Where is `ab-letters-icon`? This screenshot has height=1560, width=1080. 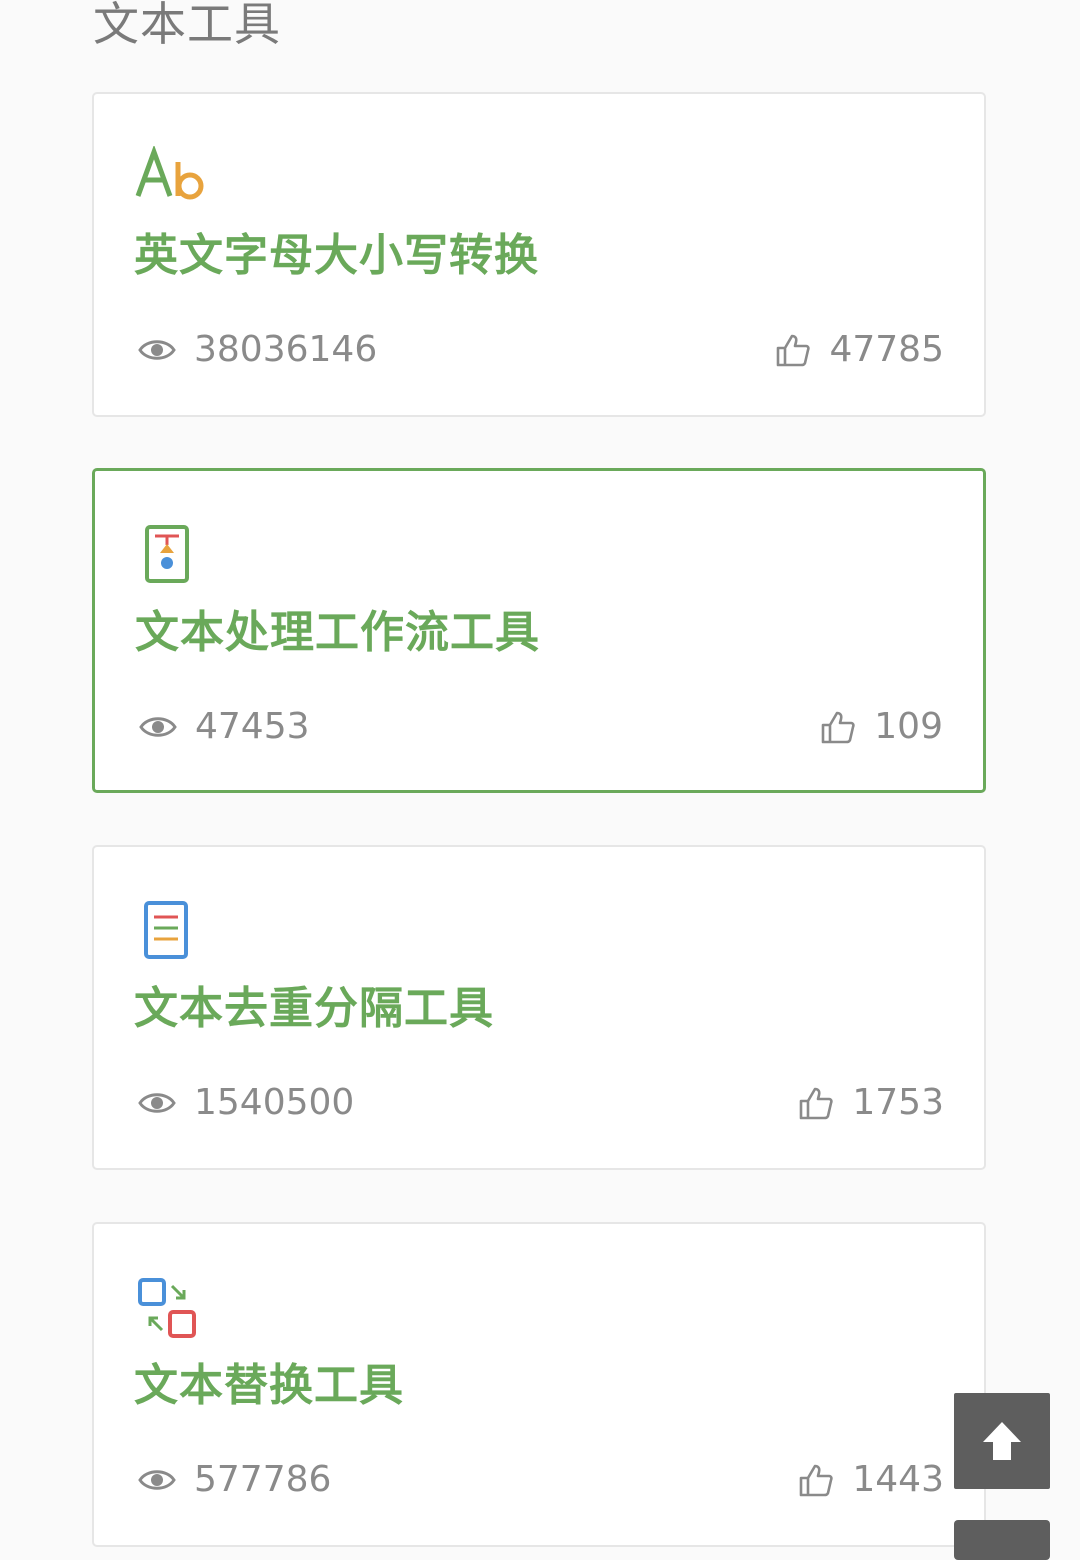 ab-letters-icon is located at coordinates (169, 173).